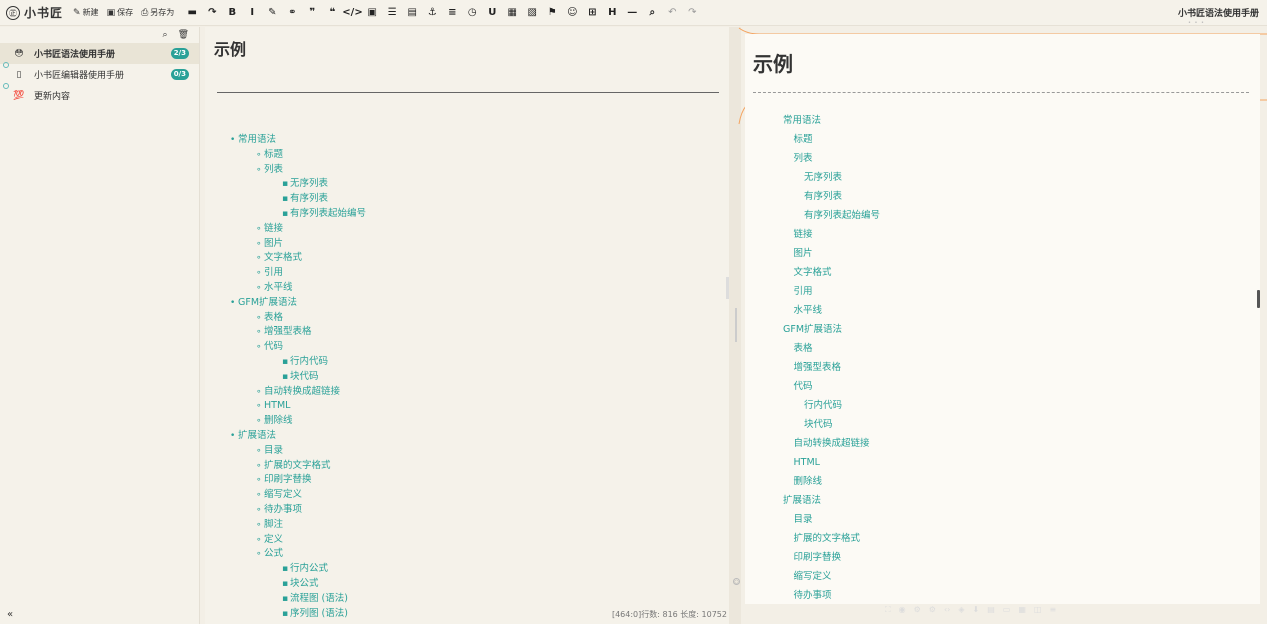 Image resolution: width=1267 pixels, height=624 pixels. Describe the element at coordinates (831, 272) in the screenshot. I see `preview-toc-link: 文字格式` at that location.